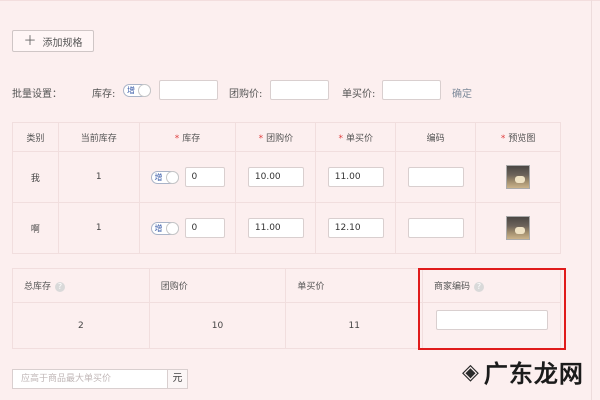 This screenshot has height=400, width=600. I want to click on summary-single-price: 11, so click(354, 325).